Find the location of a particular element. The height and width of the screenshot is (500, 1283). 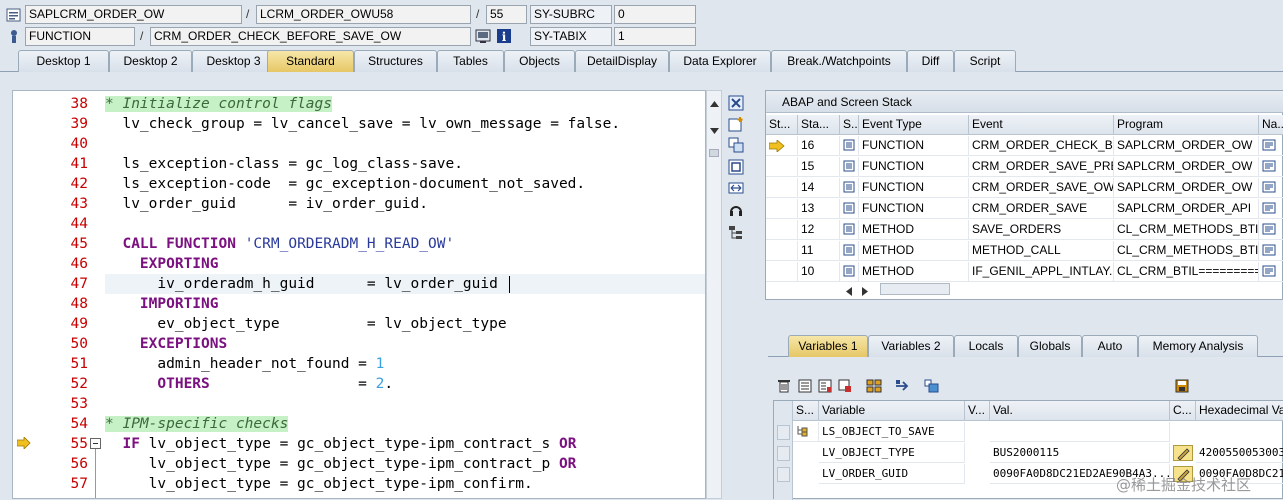

stack-event-cell: CRM_ORDER_SAVE_OW is located at coordinates (1041, 188).